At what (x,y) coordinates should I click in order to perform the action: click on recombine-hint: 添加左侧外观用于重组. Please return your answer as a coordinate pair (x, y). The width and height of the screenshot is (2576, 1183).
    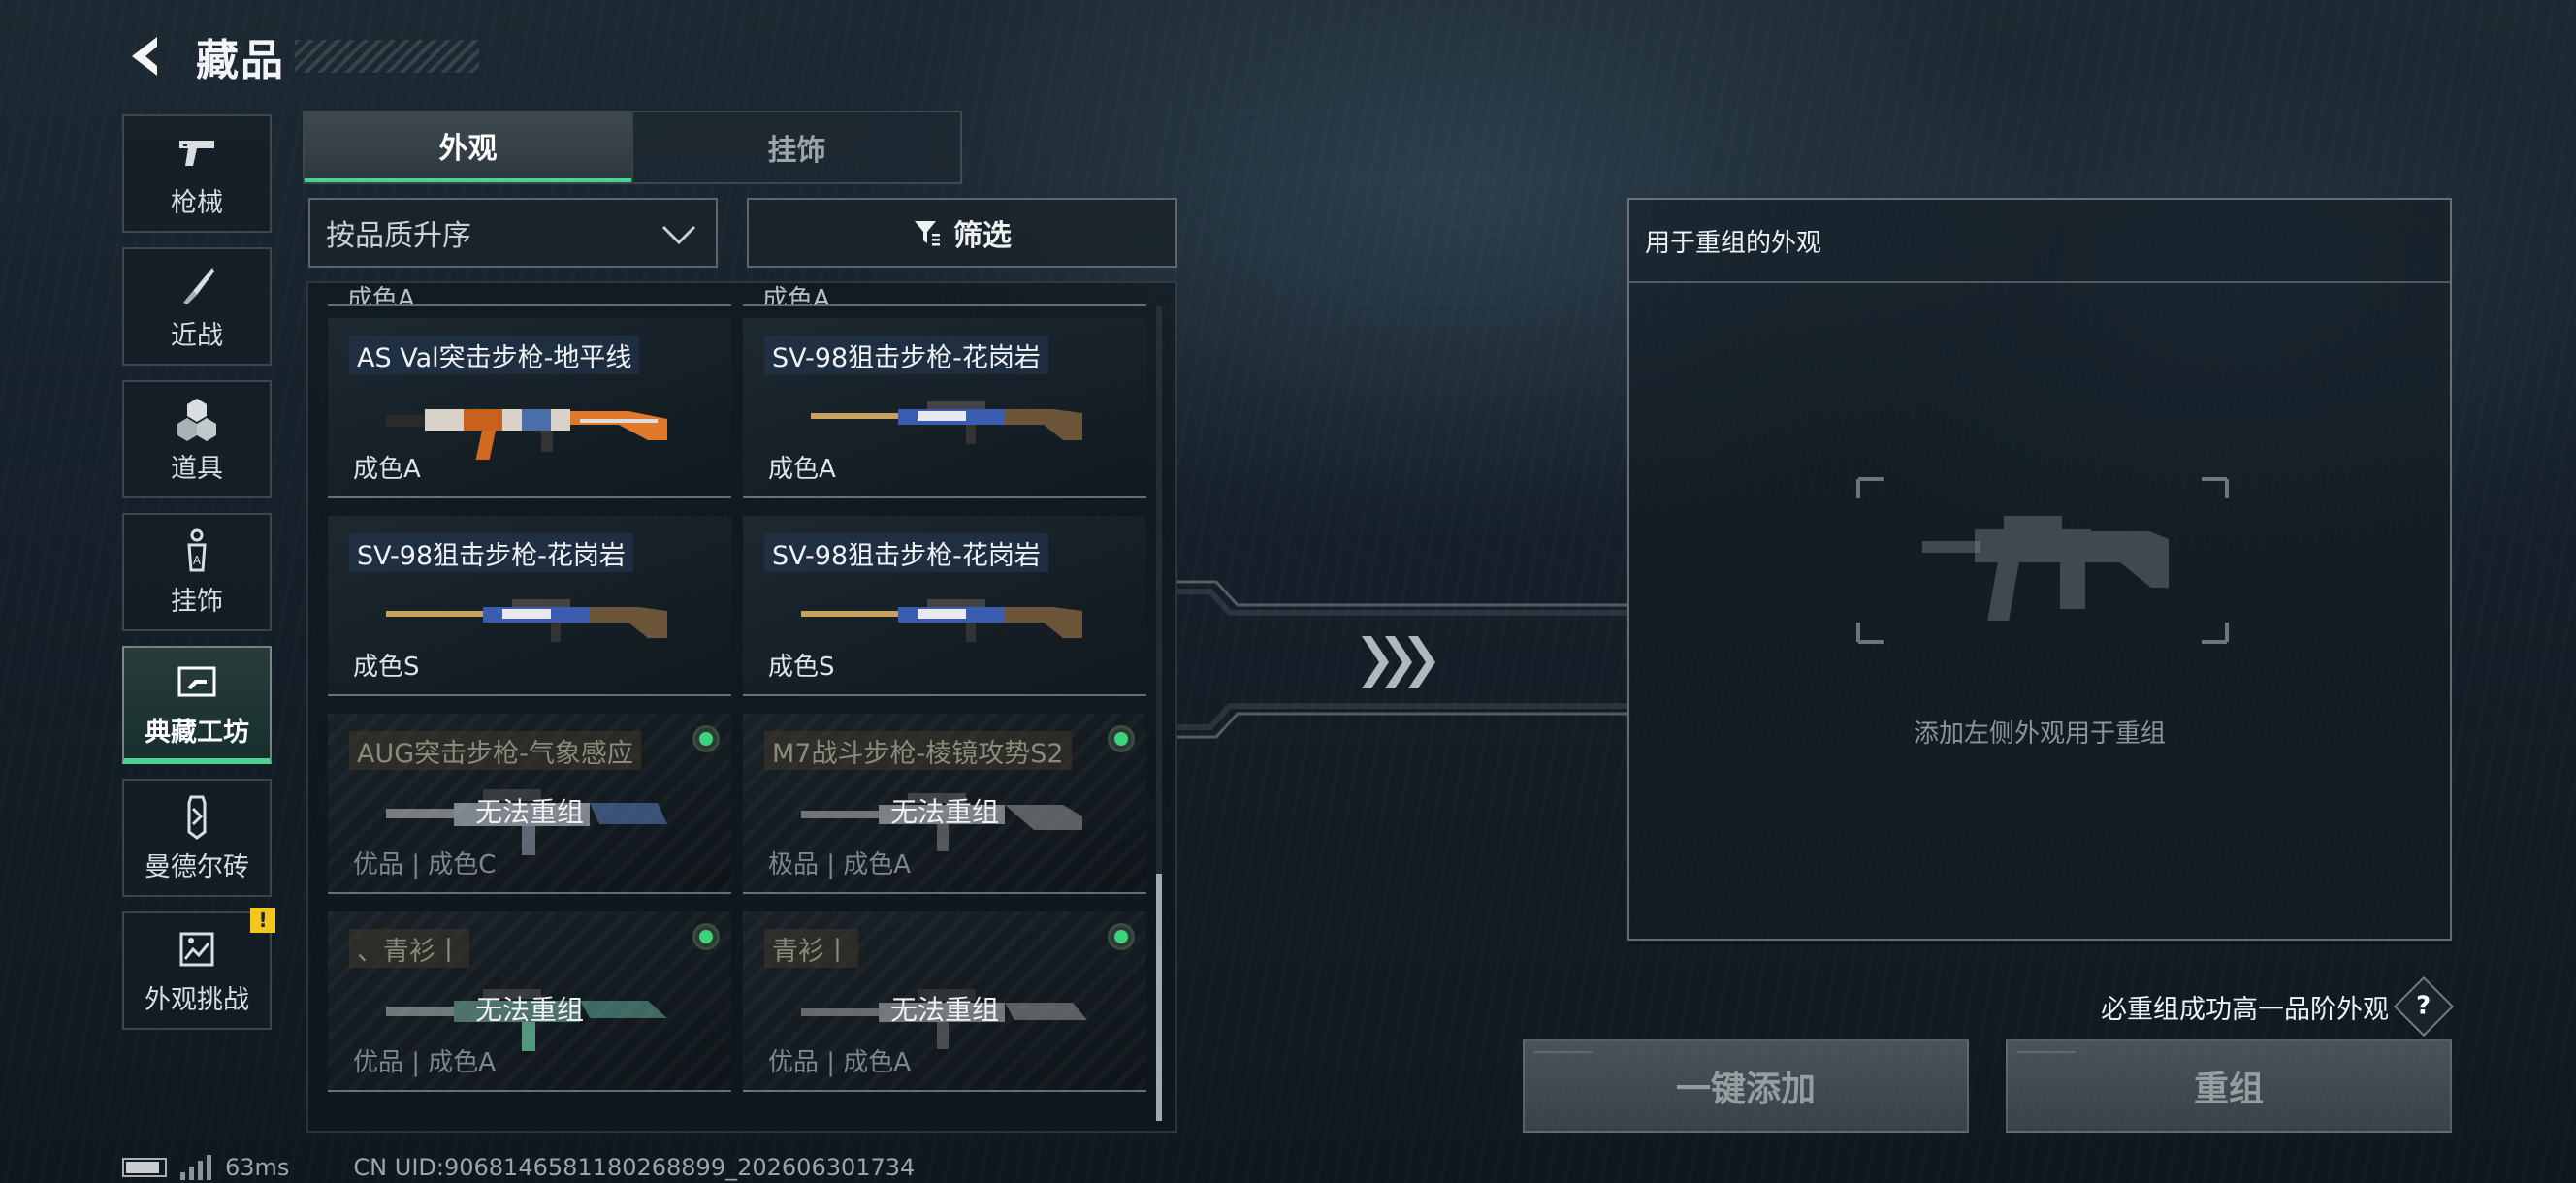
    Looking at the image, I should click on (2039, 734).